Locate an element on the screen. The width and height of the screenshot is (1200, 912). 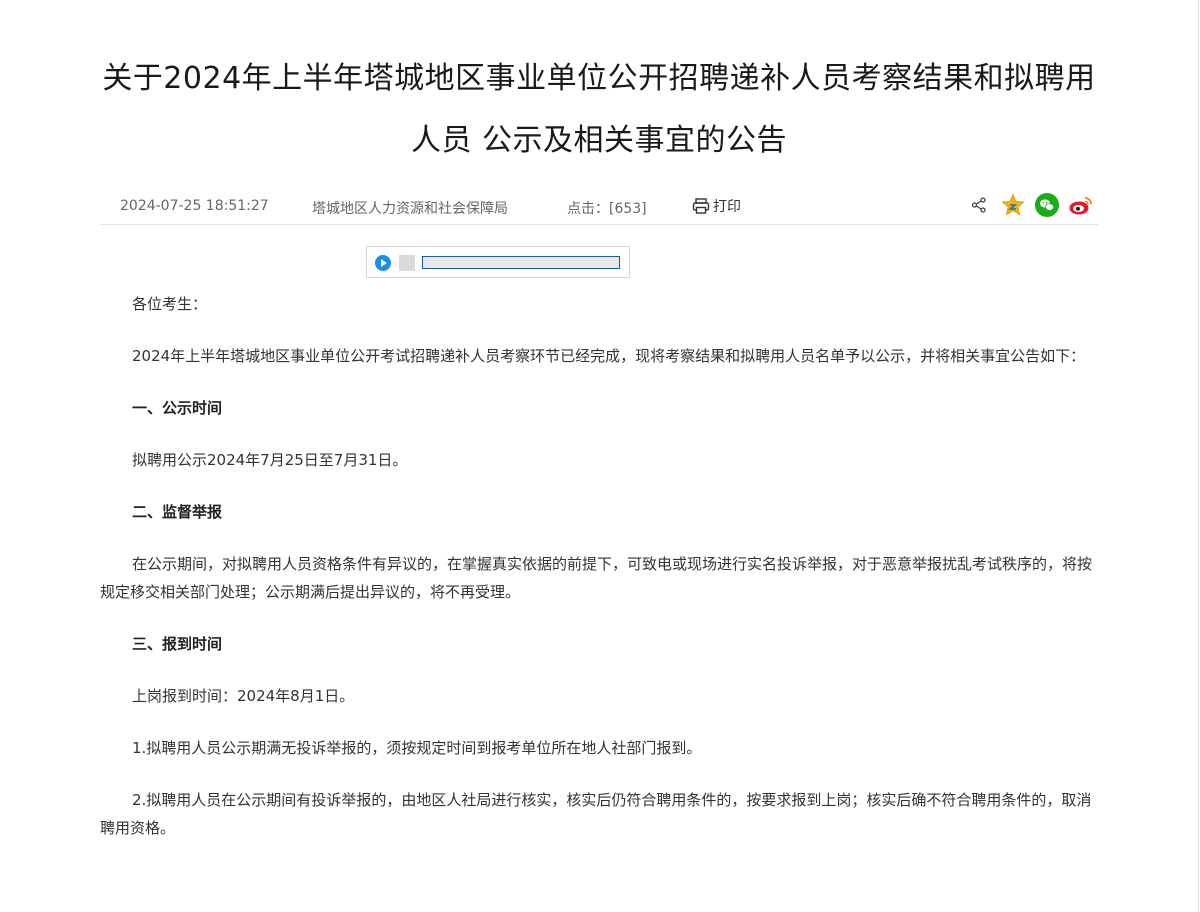
hit-count: 点击：[653] is located at coordinates (607, 209).